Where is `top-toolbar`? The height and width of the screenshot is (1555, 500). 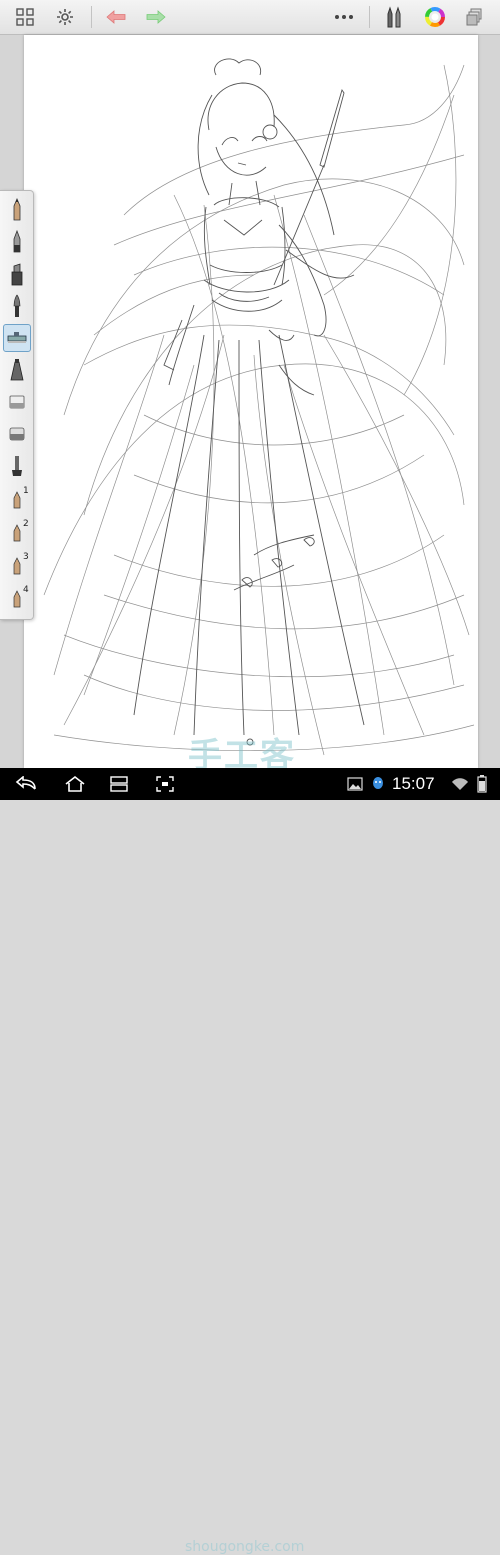 top-toolbar is located at coordinates (250, 17).